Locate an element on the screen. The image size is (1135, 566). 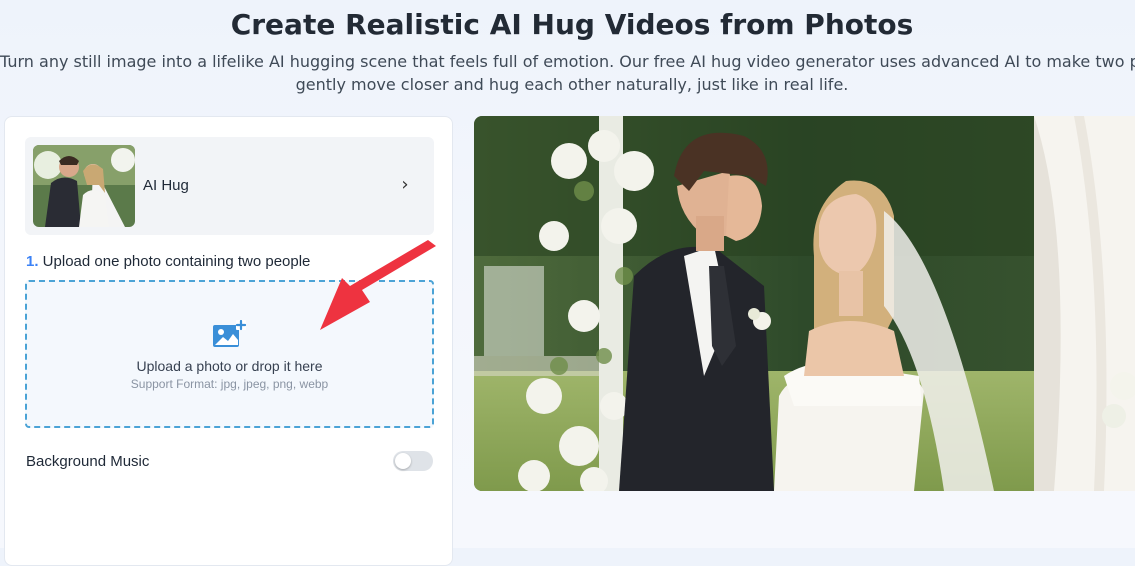
step-number: 1. is located at coordinates (32, 261).